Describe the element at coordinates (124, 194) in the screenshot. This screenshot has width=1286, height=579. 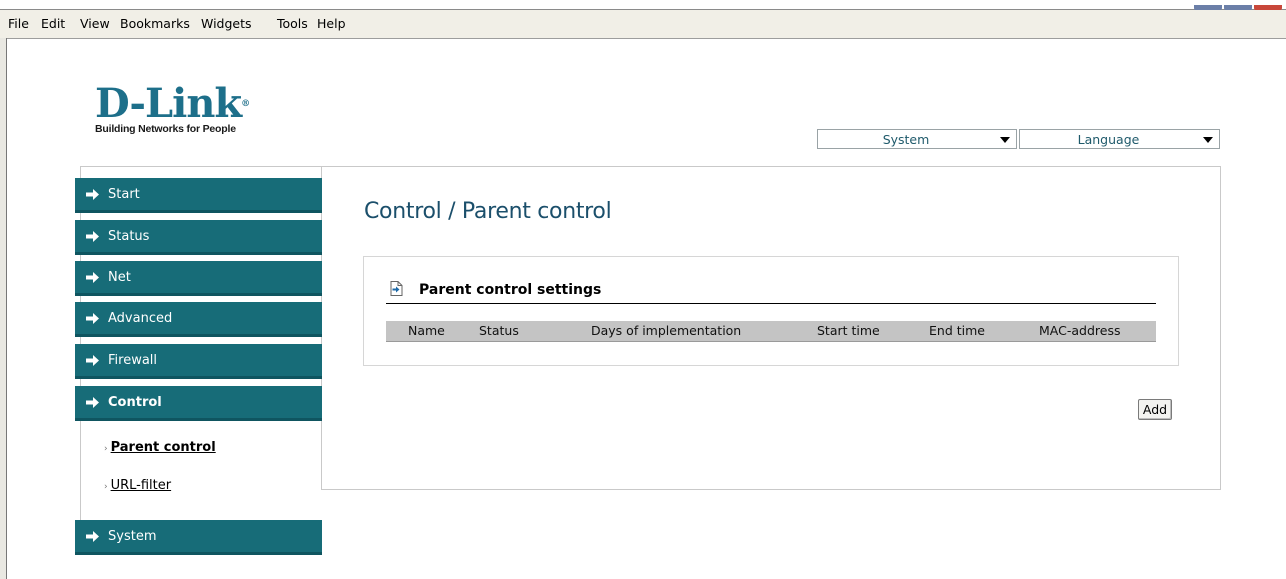
I see `sidebar-item-label: Start` at that location.